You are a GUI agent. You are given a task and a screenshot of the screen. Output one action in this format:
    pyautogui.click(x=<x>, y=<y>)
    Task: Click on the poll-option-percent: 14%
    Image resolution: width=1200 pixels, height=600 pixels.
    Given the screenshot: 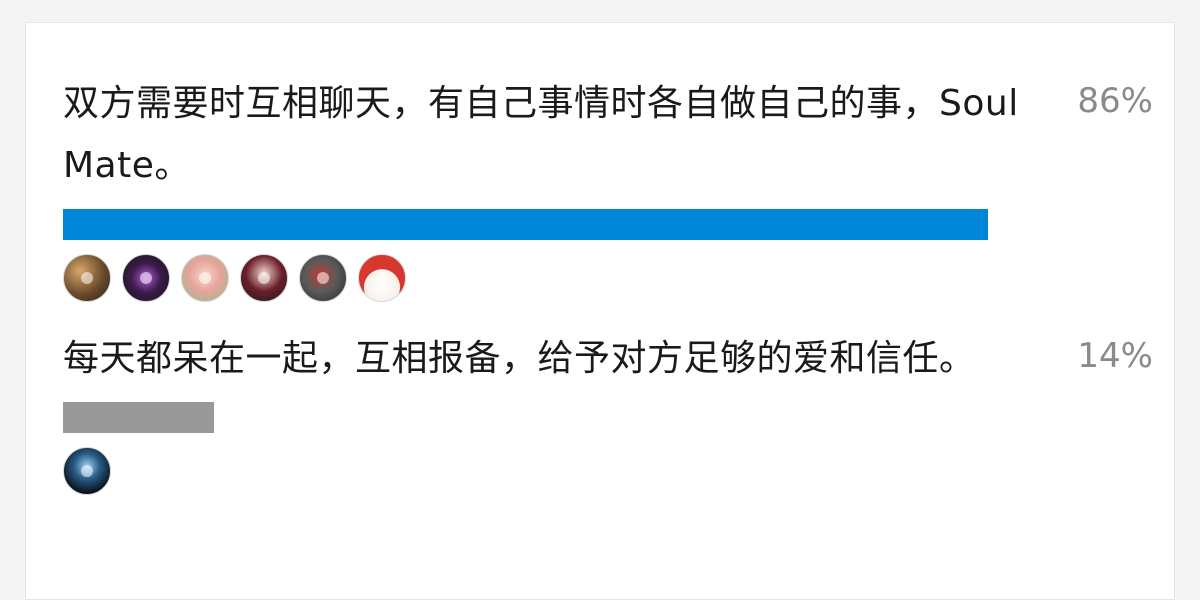 What is the action you would take?
    pyautogui.click(x=1115, y=356)
    